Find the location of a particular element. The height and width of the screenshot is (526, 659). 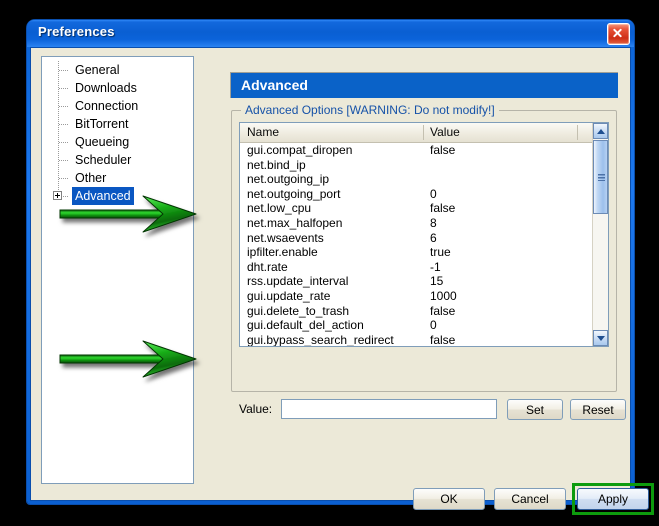

table-row: gui.delete_to_trash false is located at coordinates (424, 311).